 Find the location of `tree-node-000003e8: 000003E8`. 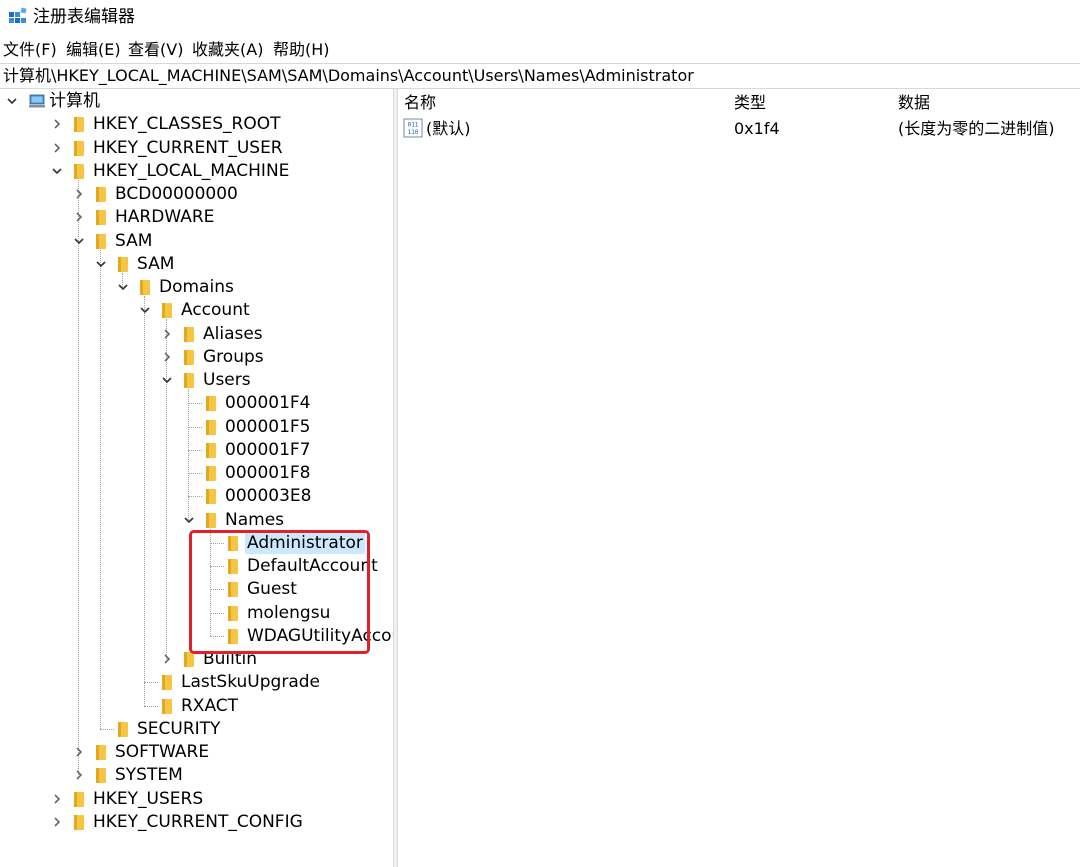

tree-node-000003e8: 000003E8 is located at coordinates (196, 496).